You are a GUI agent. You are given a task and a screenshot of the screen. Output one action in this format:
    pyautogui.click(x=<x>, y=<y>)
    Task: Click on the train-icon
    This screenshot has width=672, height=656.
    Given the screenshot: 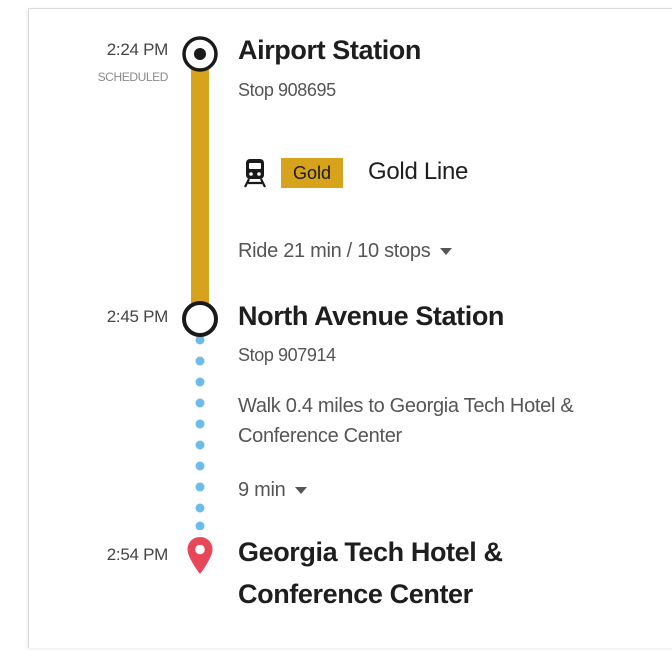 What is the action you would take?
    pyautogui.click(x=255, y=173)
    